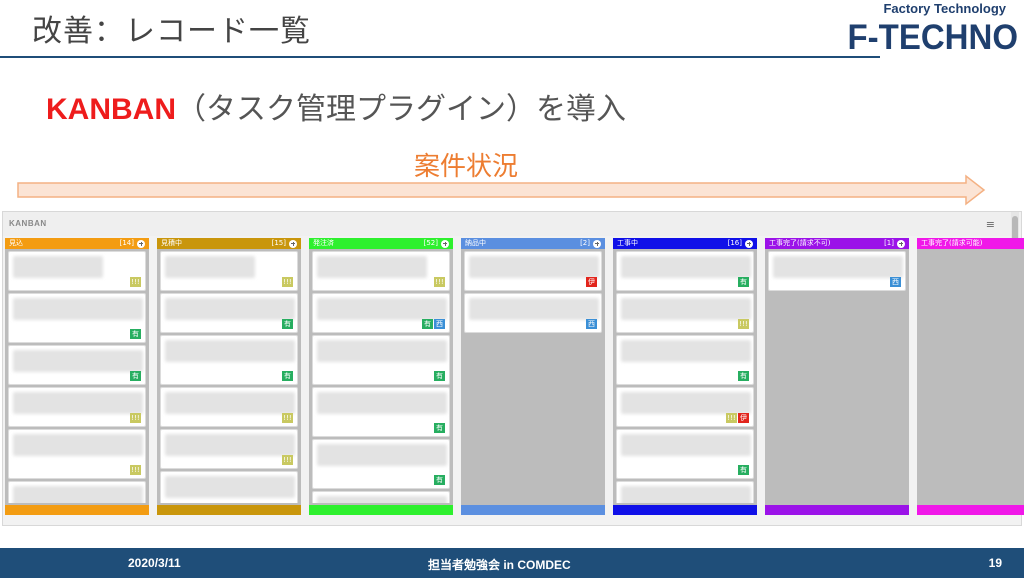 Image resolution: width=1024 pixels, height=578 pixels. I want to click on logo-tagline: Factory Technology, so click(944, 8).